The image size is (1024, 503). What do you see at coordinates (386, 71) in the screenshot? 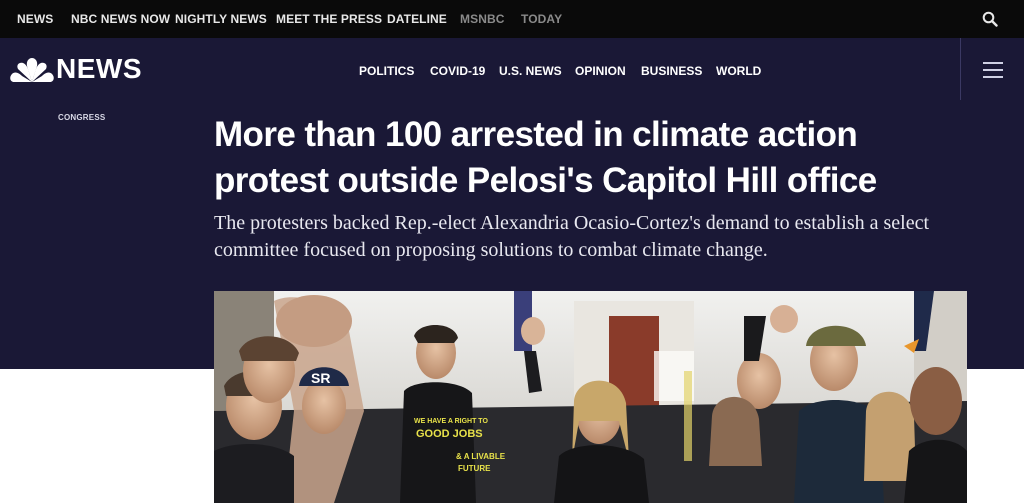
I see `nav-politics: POLITICS` at bounding box center [386, 71].